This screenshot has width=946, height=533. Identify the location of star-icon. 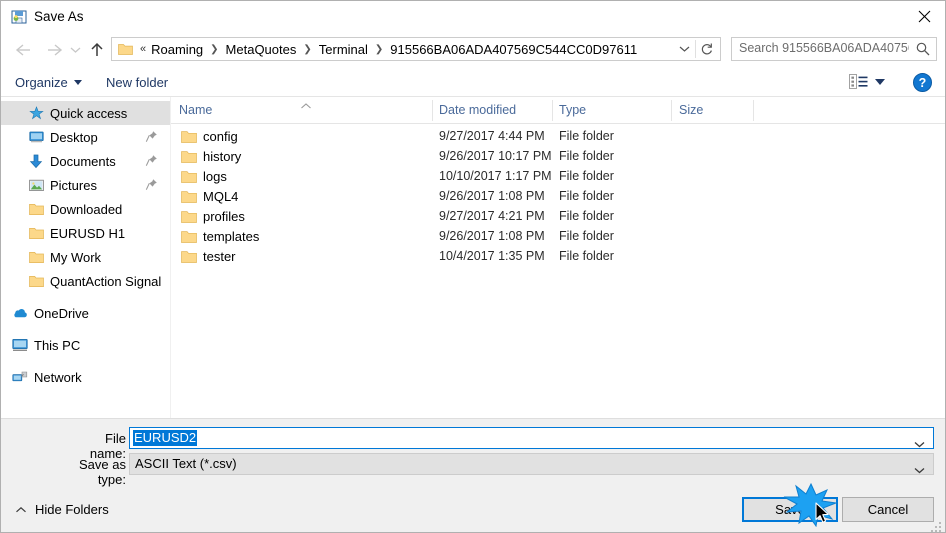
(36, 113).